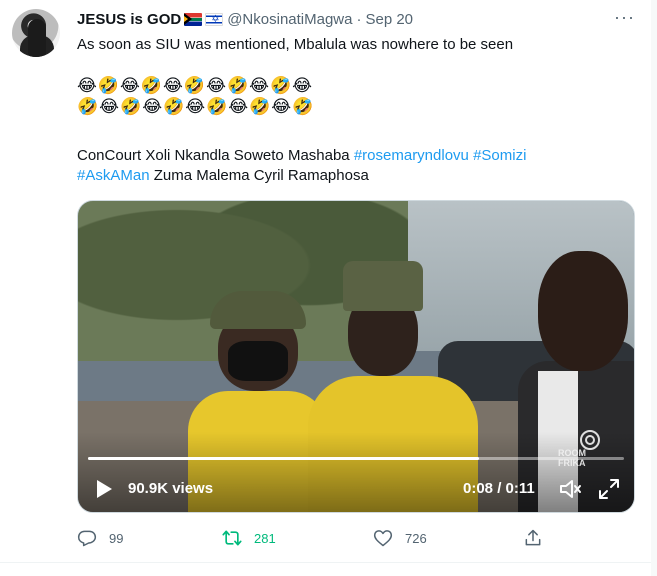 This screenshot has height=576, width=657. I want to click on volume-icon, so click(570, 489).